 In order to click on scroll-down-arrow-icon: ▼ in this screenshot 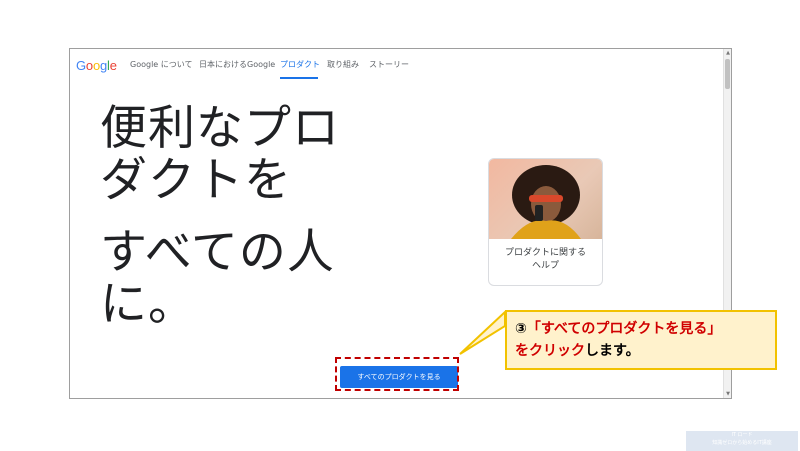, I will do `click(727, 394)`.